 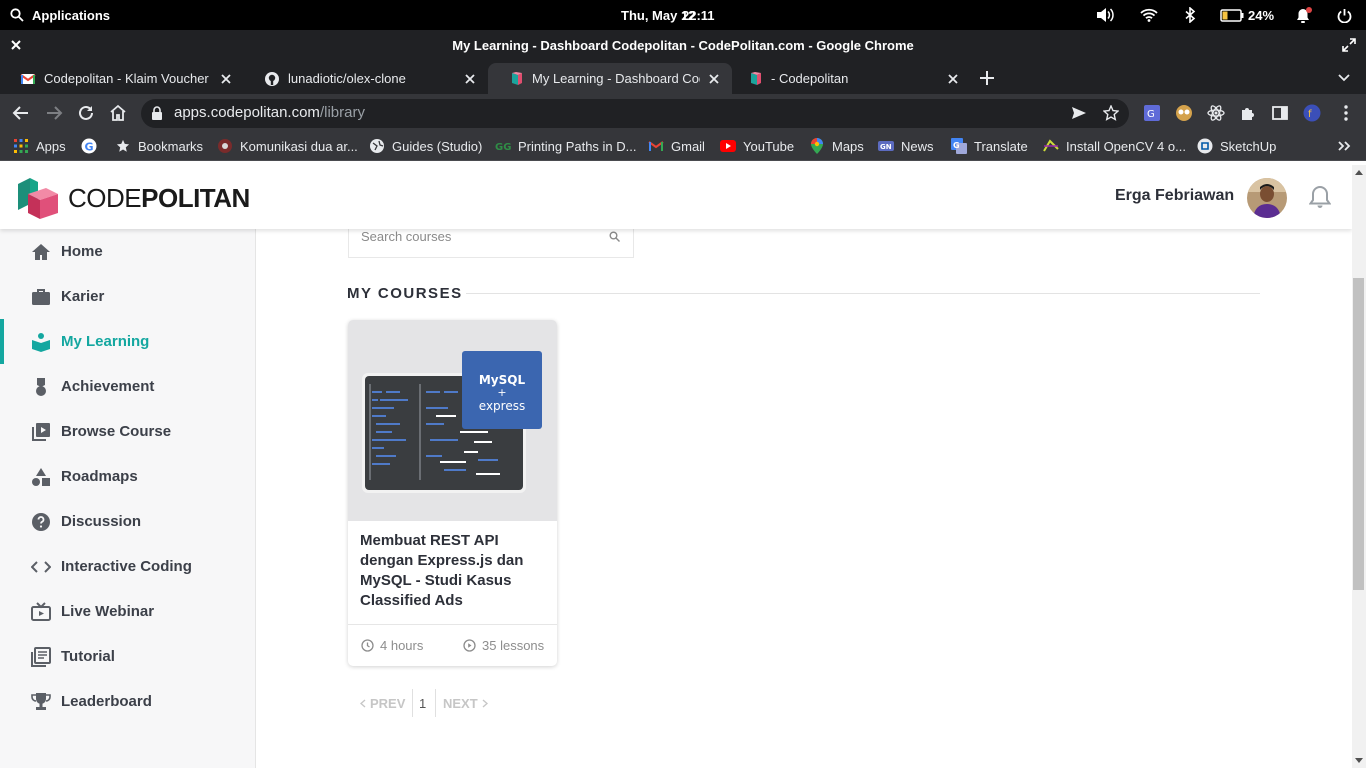 I want to click on bookmark-news: GN News, so click(x=906, y=146).